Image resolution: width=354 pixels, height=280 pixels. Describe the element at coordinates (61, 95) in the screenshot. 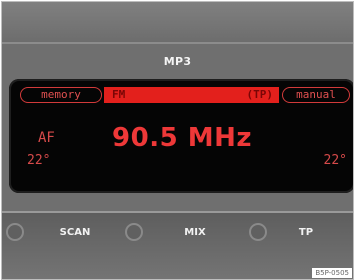

I see `memory-indicator: memory` at that location.